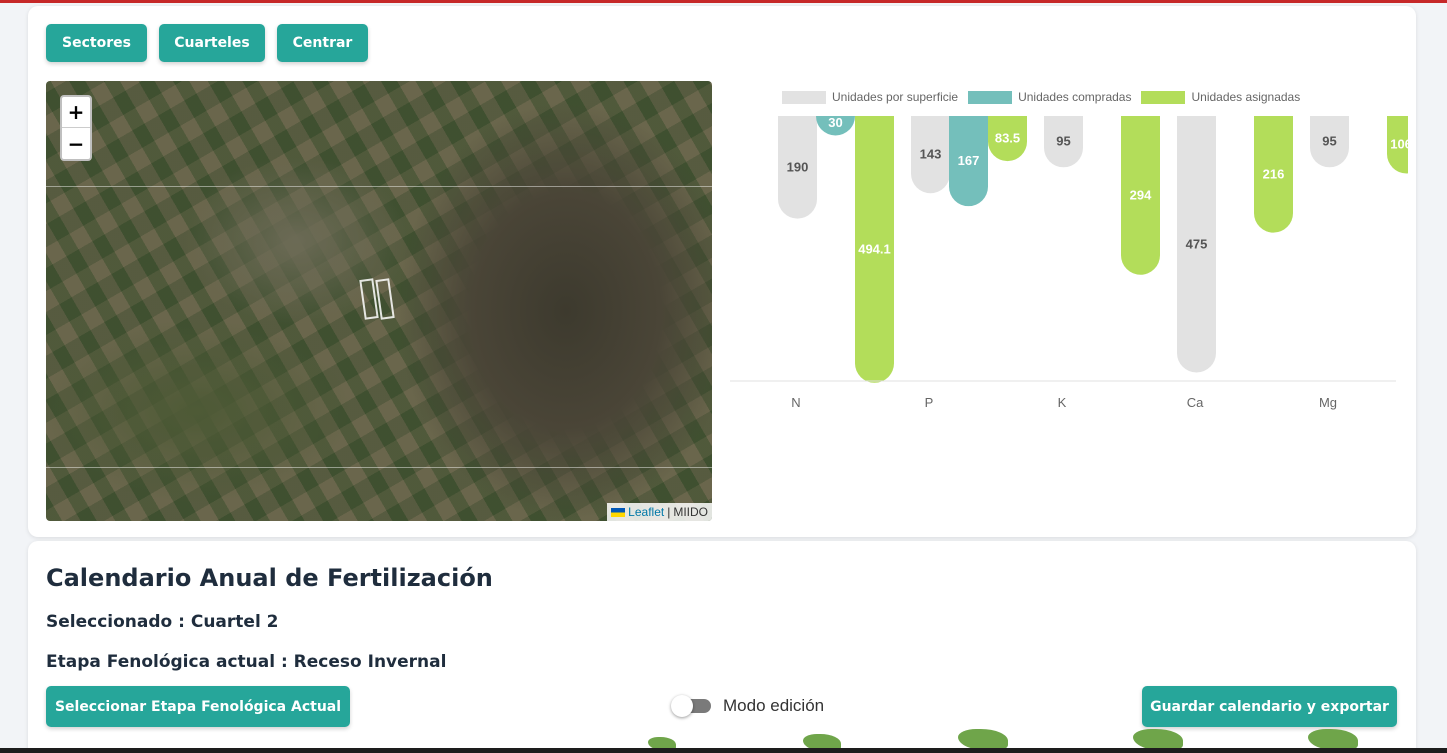  What do you see at coordinates (723, 750) in the screenshot?
I see `bottom-edge` at bounding box center [723, 750].